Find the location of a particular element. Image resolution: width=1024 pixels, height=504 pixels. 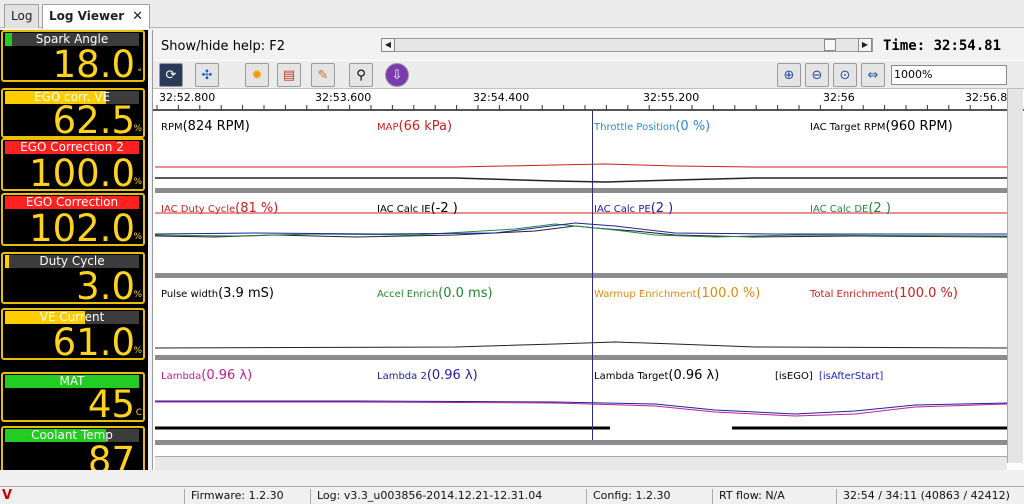

time-label: Time: is located at coordinates (904, 46).